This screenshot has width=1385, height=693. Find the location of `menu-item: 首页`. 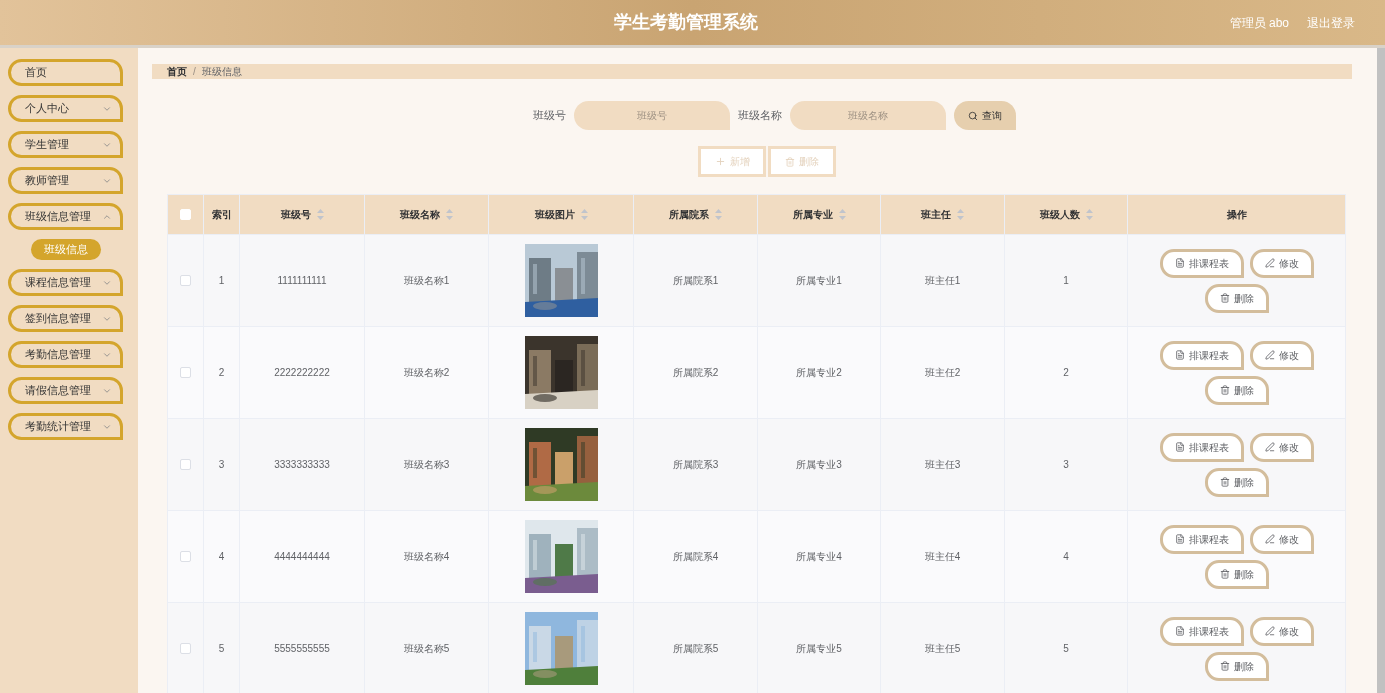

menu-item: 首页 is located at coordinates (65, 72).